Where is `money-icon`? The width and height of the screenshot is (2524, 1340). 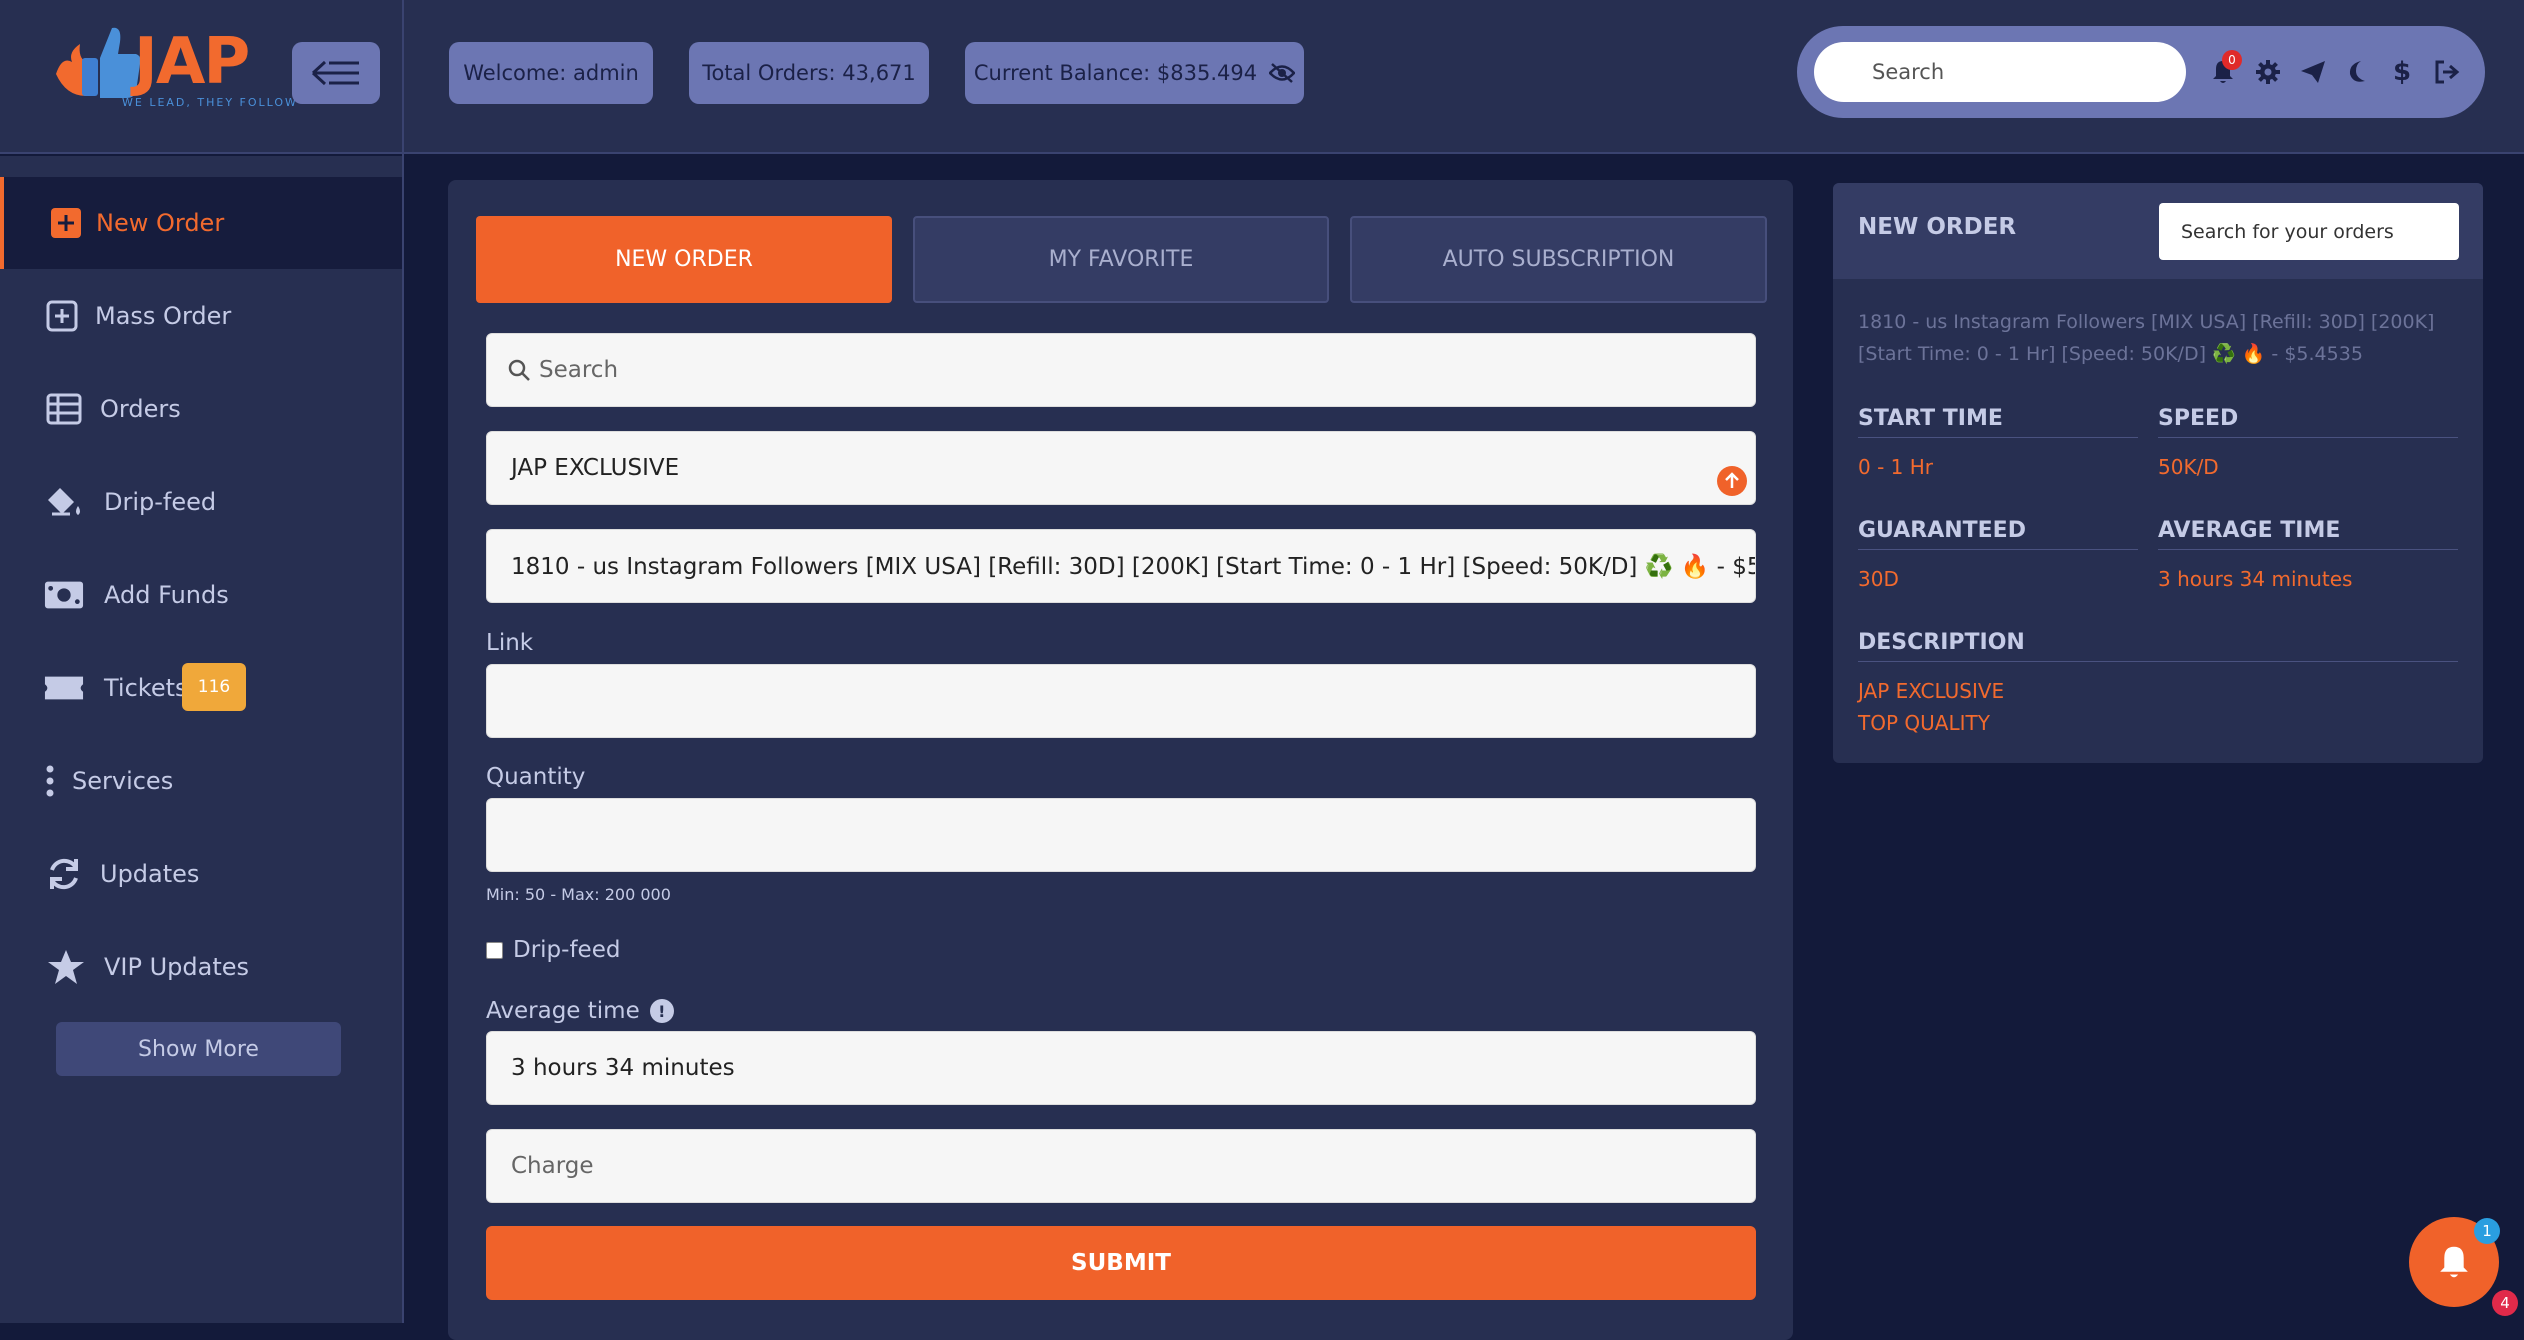
money-icon is located at coordinates (64, 595).